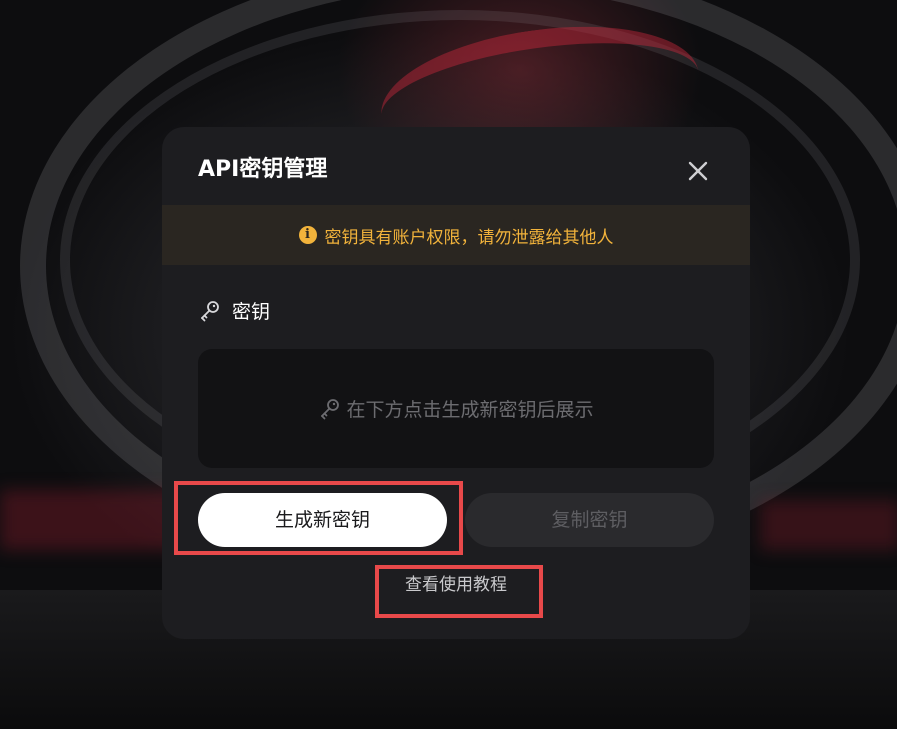 Image resolution: width=897 pixels, height=729 pixels. What do you see at coordinates (251, 312) in the screenshot?
I see `key-section-label: 密钥` at bounding box center [251, 312].